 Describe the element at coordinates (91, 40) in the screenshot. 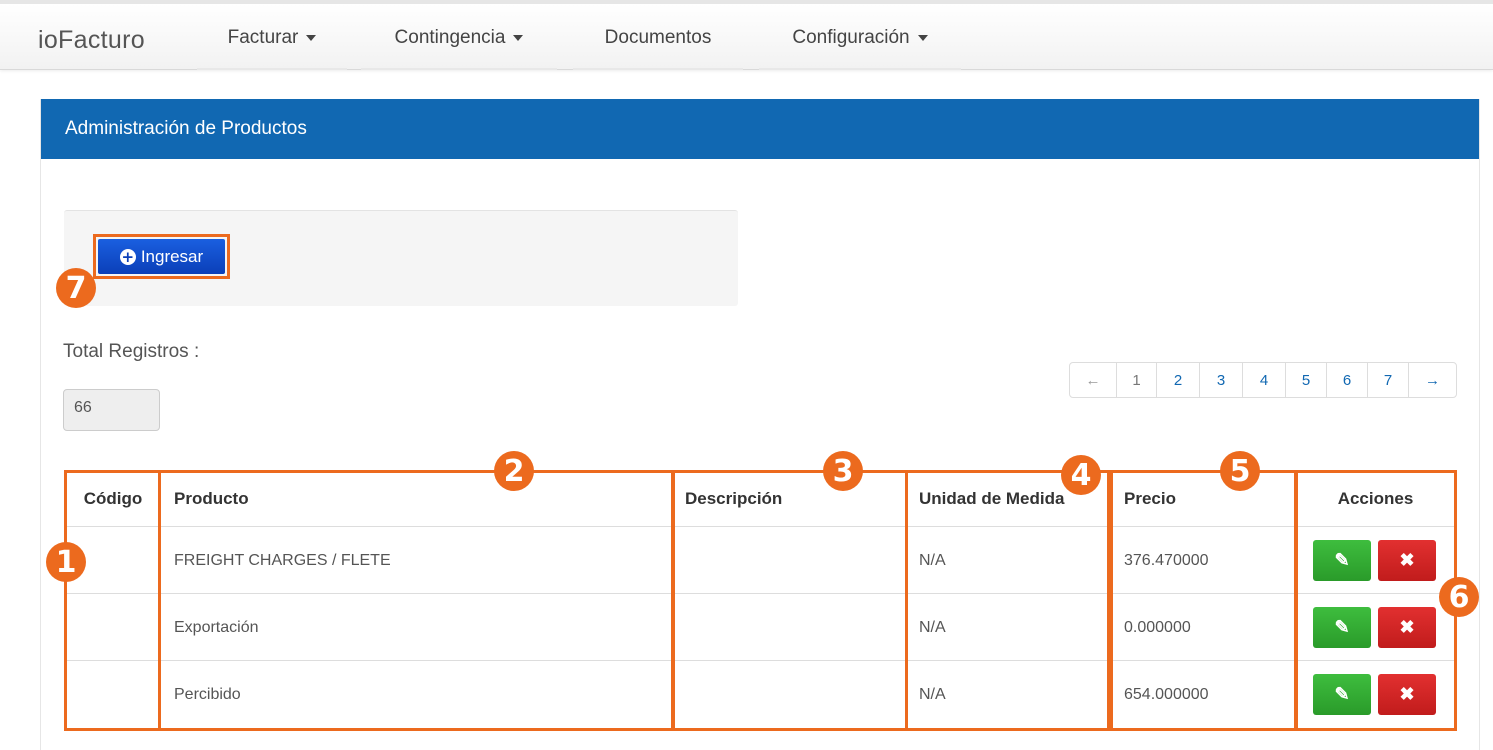

I see `brand-logo: ioFacturo` at that location.